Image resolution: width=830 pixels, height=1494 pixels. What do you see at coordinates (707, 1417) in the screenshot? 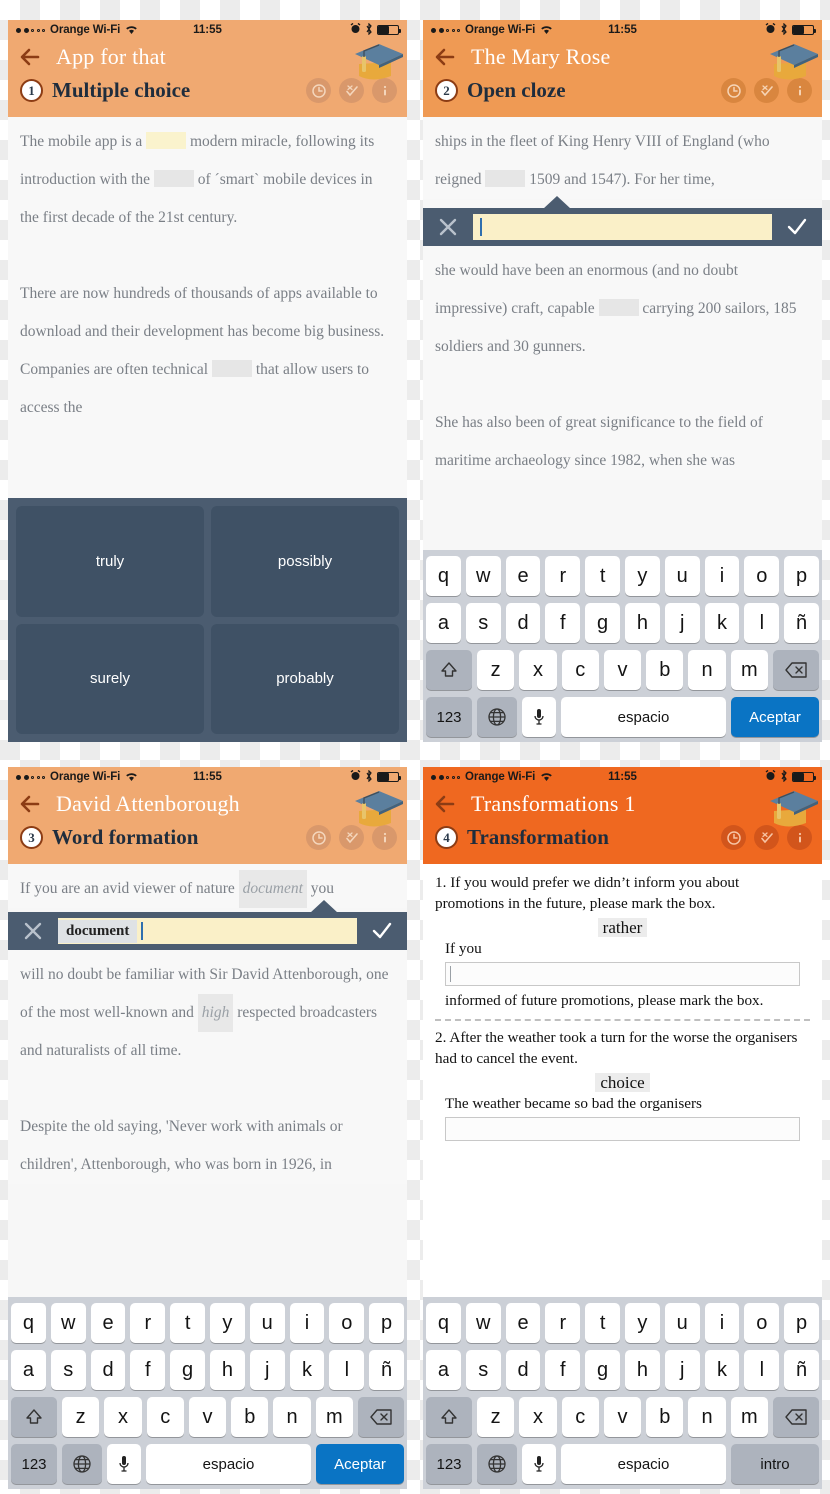
I see `key-n: n` at bounding box center [707, 1417].